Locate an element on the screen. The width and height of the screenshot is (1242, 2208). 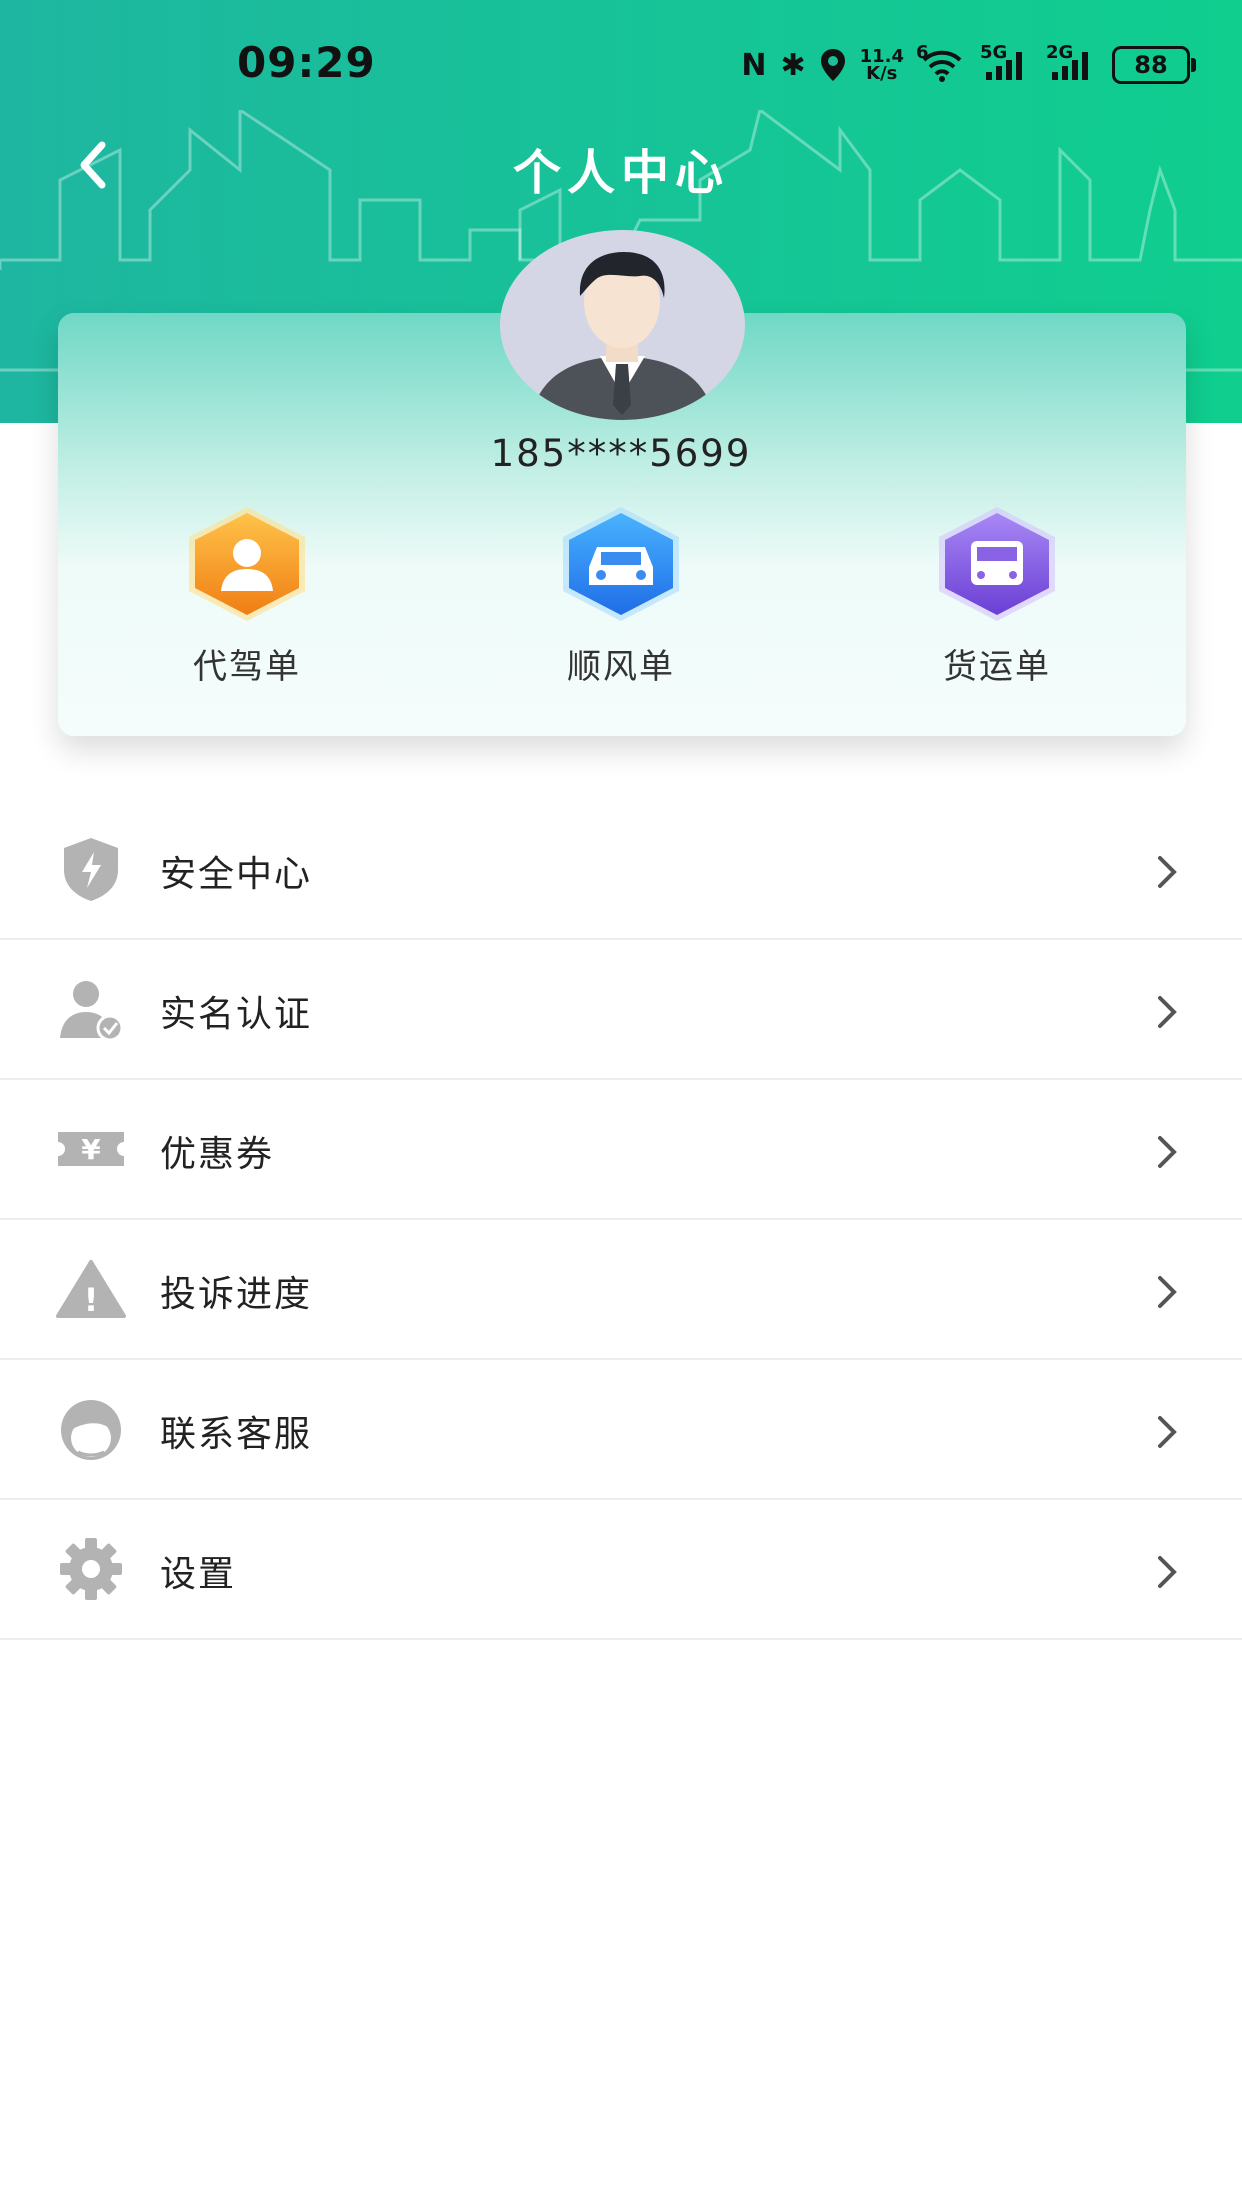
warning-icon: ! is located at coordinates (91, 1289).